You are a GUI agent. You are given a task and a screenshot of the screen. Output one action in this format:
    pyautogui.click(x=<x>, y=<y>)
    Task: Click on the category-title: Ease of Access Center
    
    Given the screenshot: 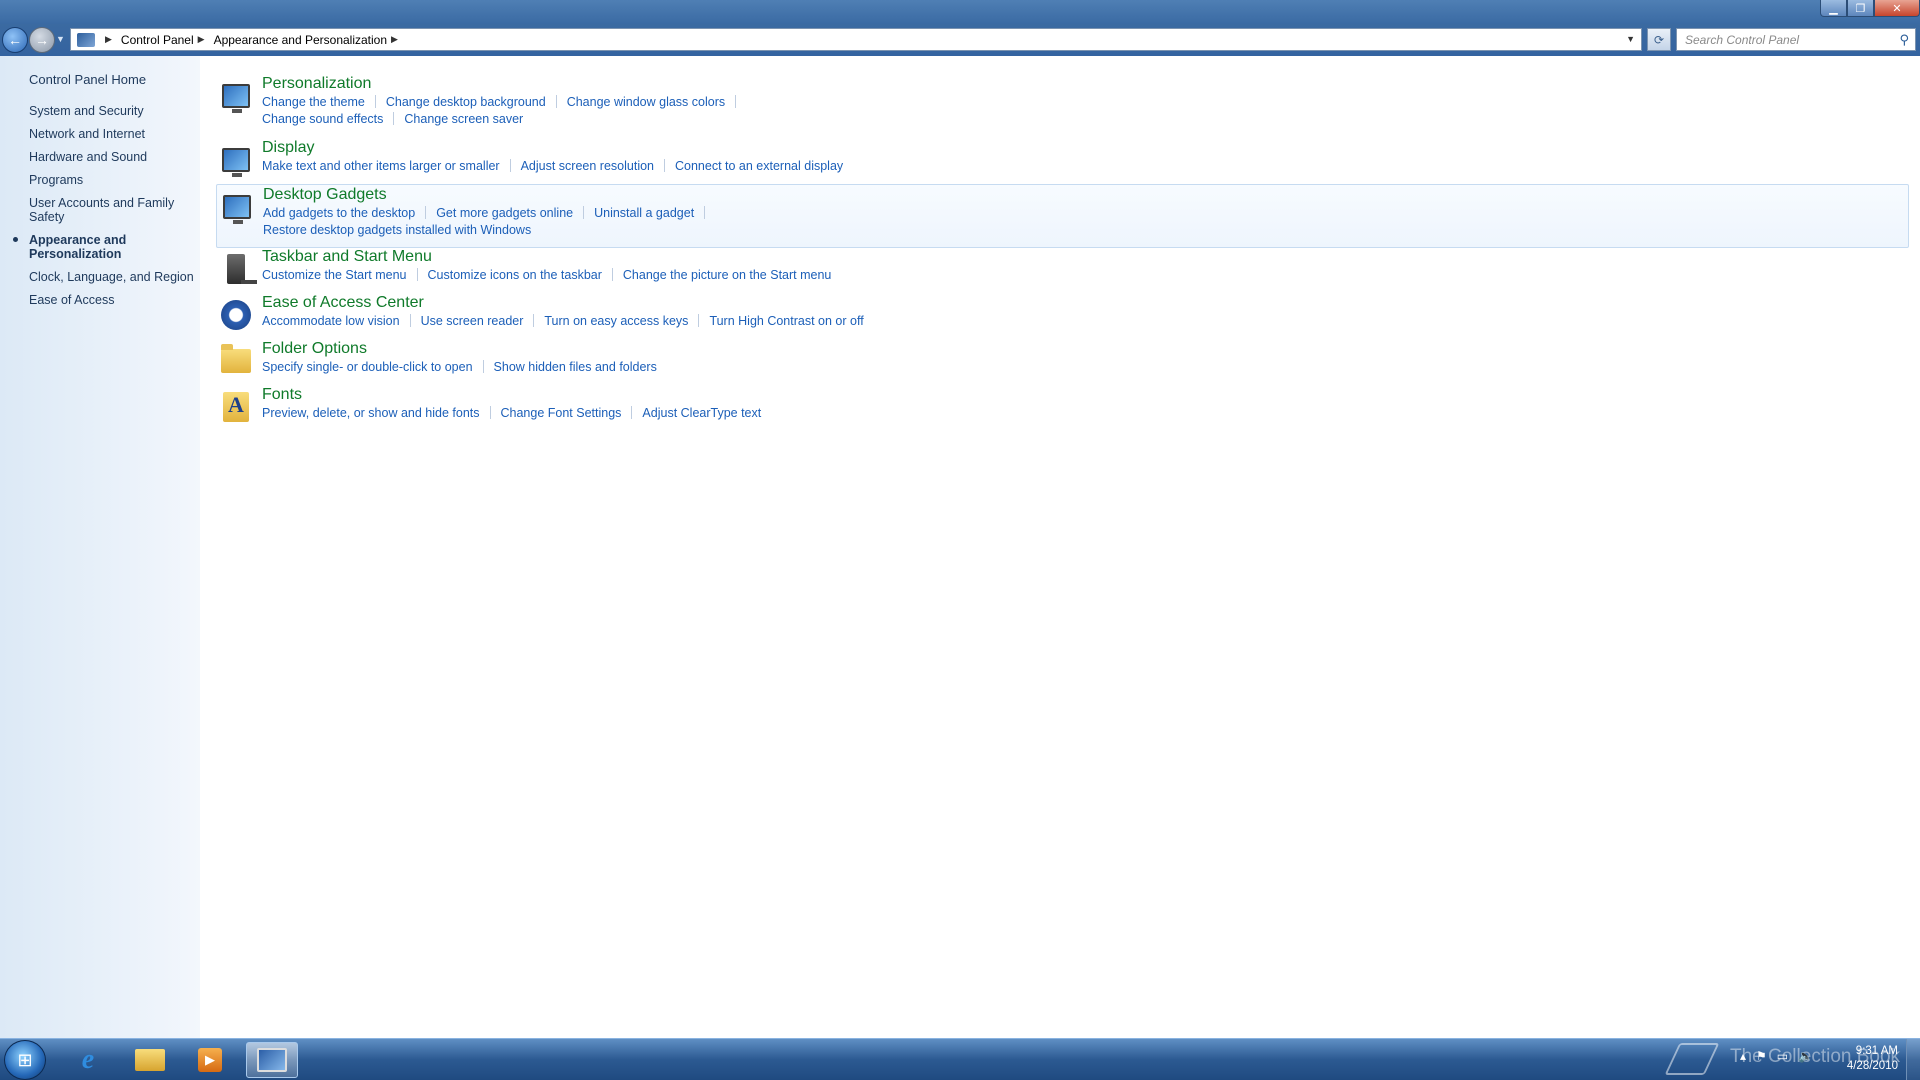 What is the action you would take?
    pyautogui.click(x=1085, y=303)
    